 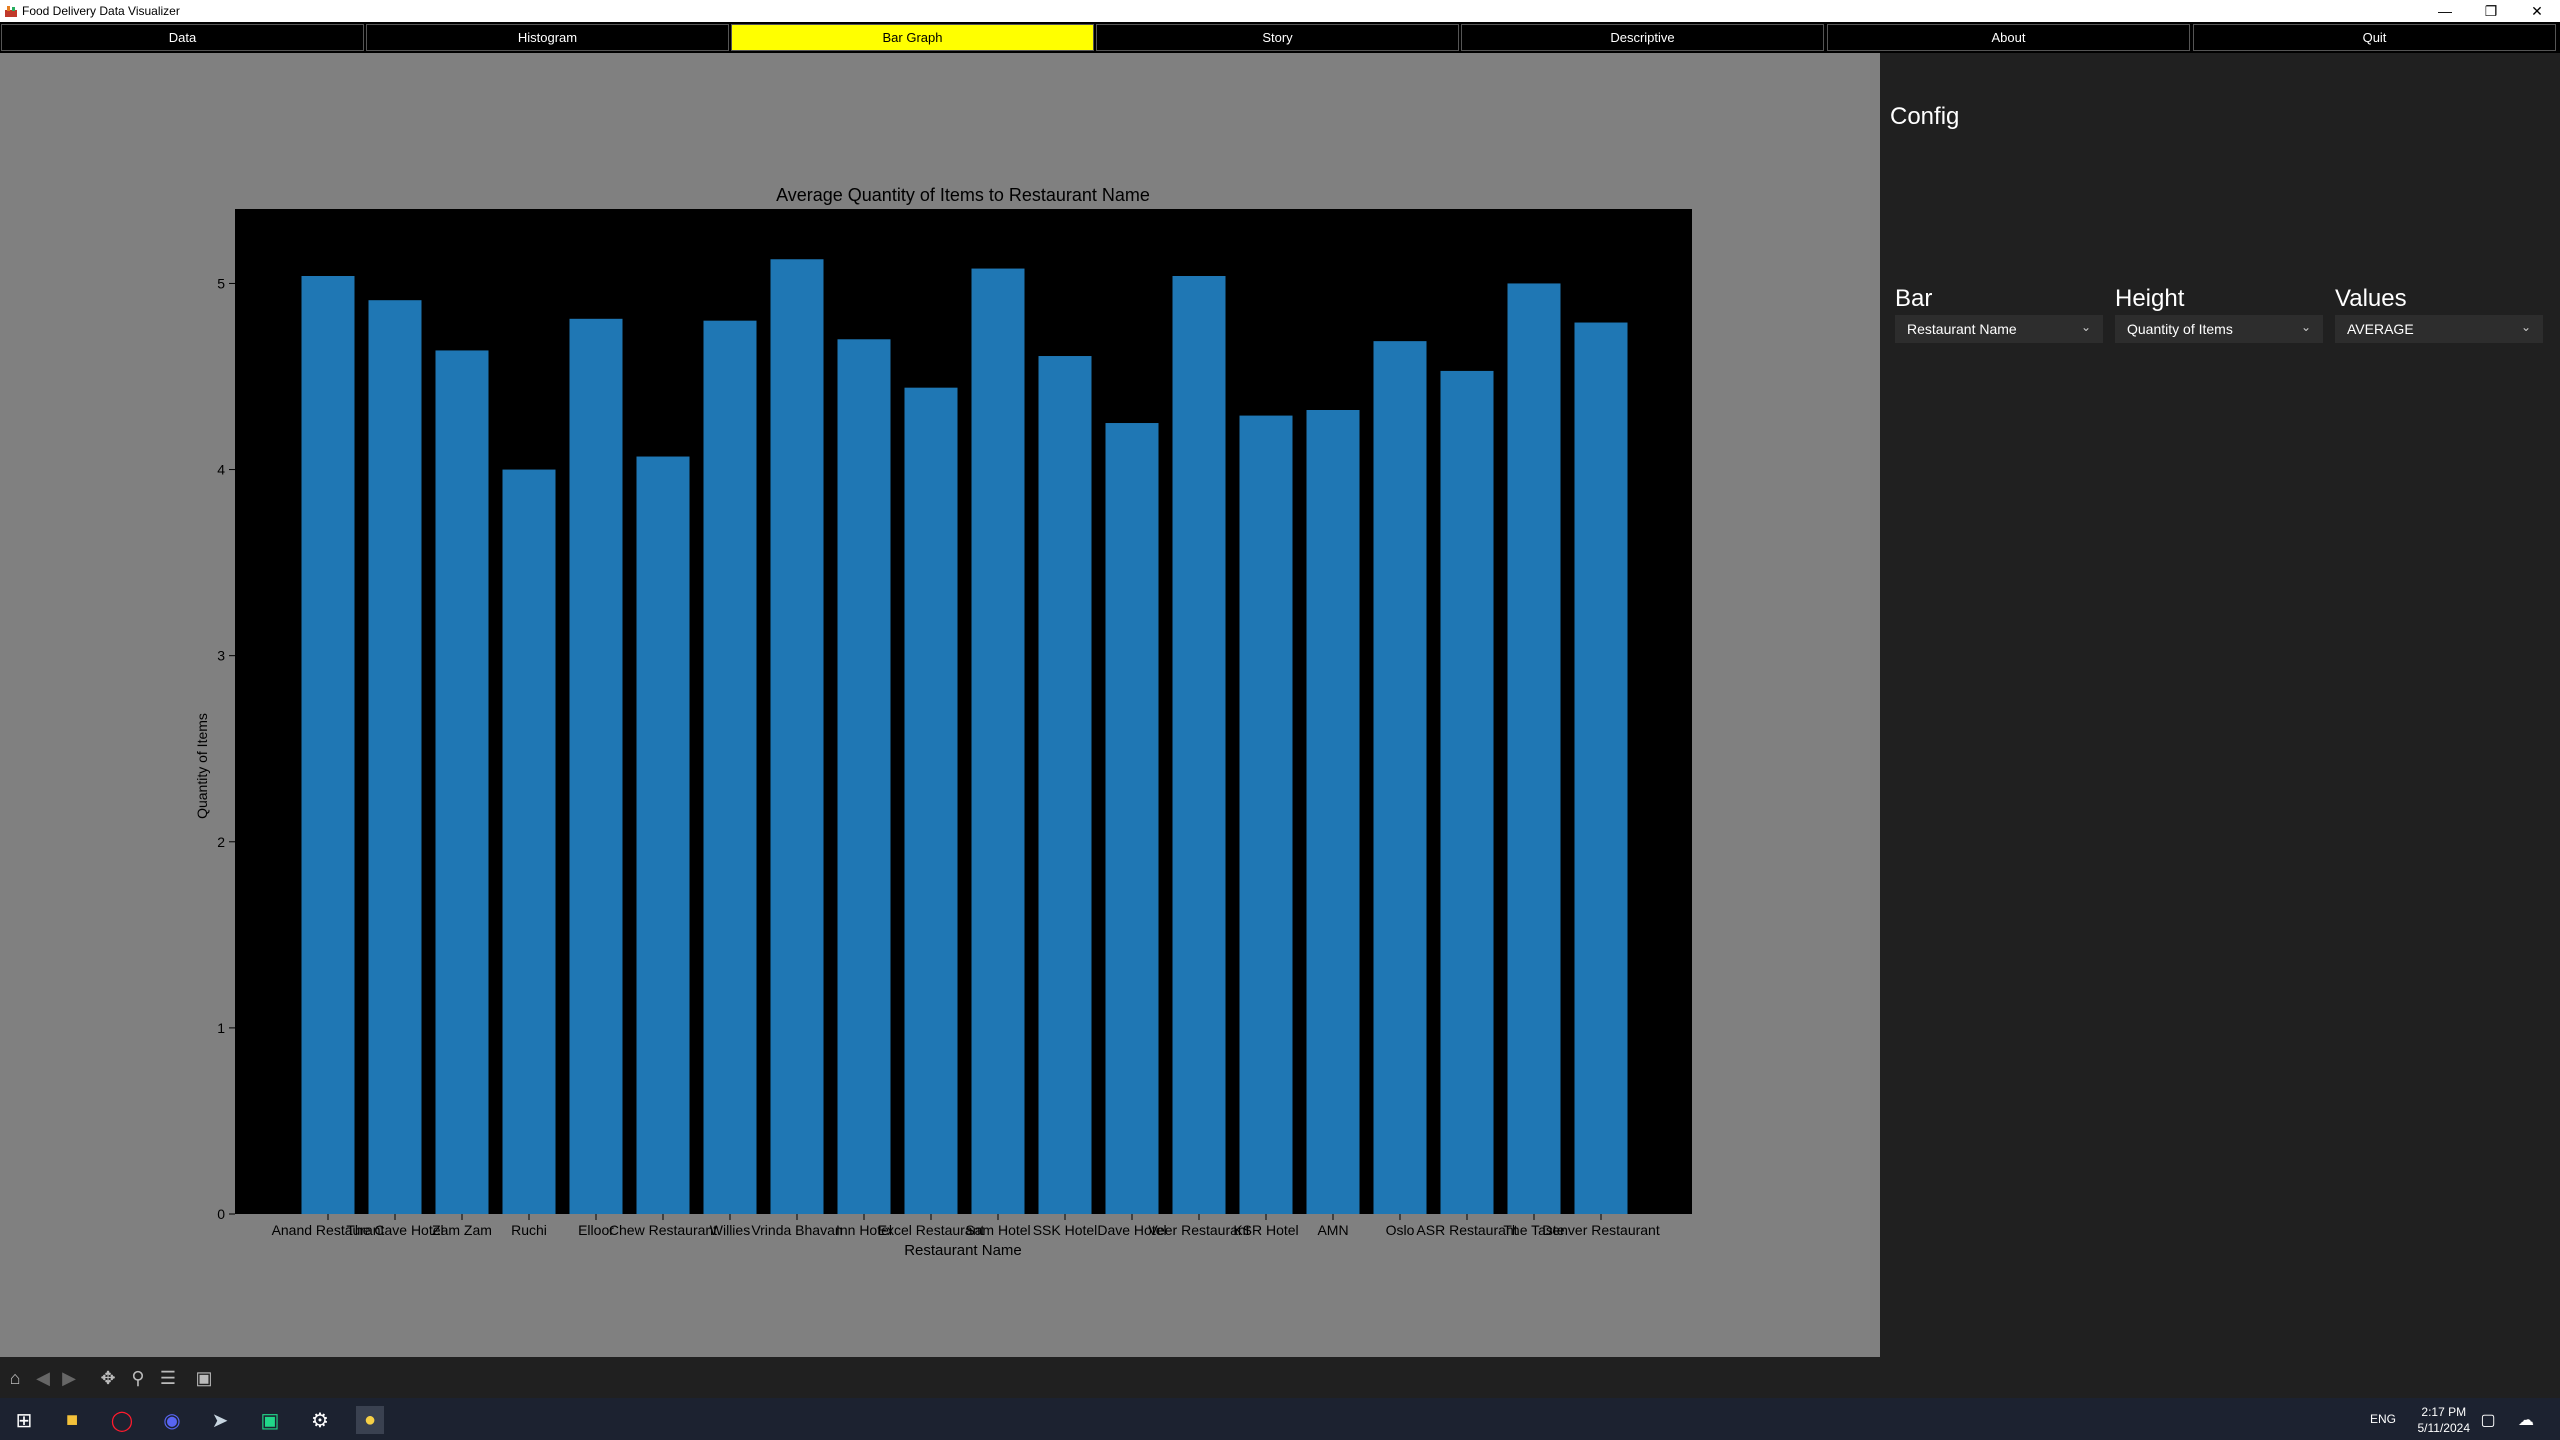 What do you see at coordinates (172, 1420) in the screenshot?
I see `discord-icon: ◉` at bounding box center [172, 1420].